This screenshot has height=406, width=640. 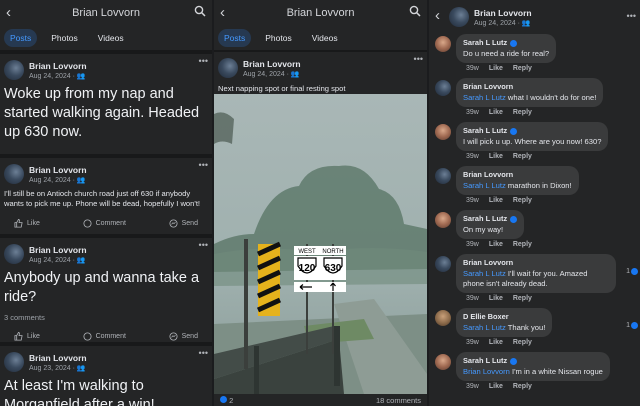 What do you see at coordinates (18, 336) in the screenshot?
I see `thumbs-up-icon` at bounding box center [18, 336].